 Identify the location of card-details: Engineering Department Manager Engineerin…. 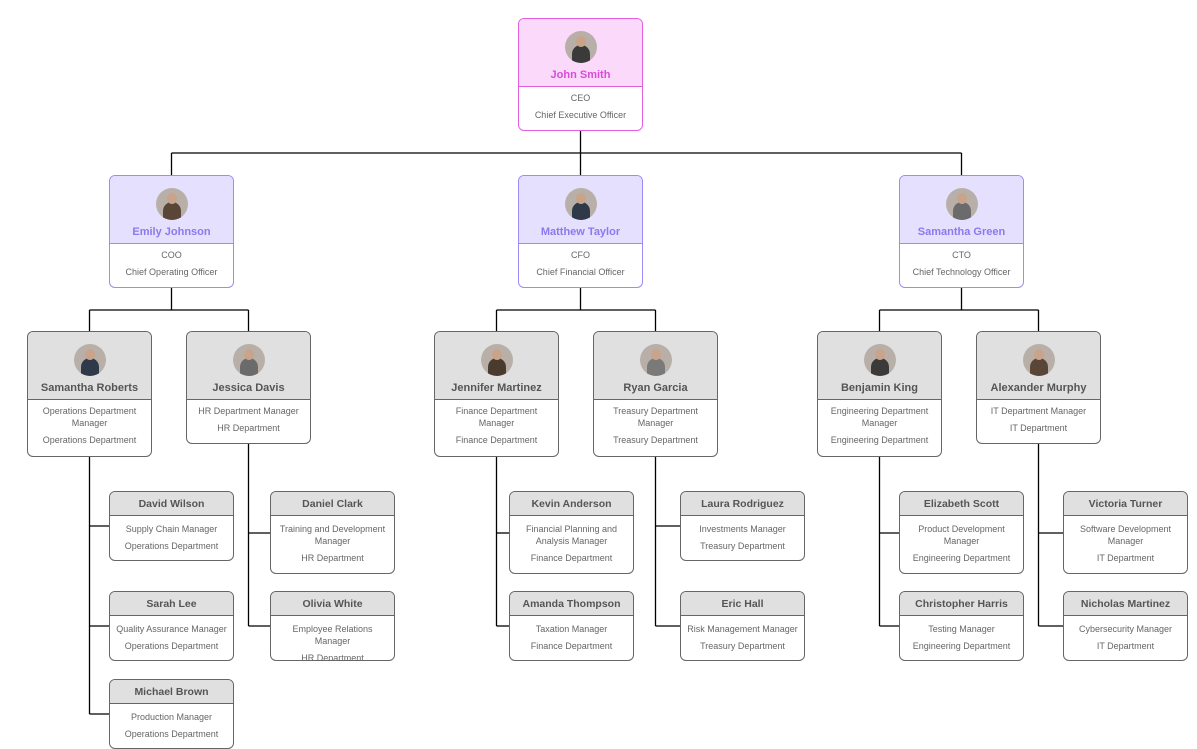
(879, 425).